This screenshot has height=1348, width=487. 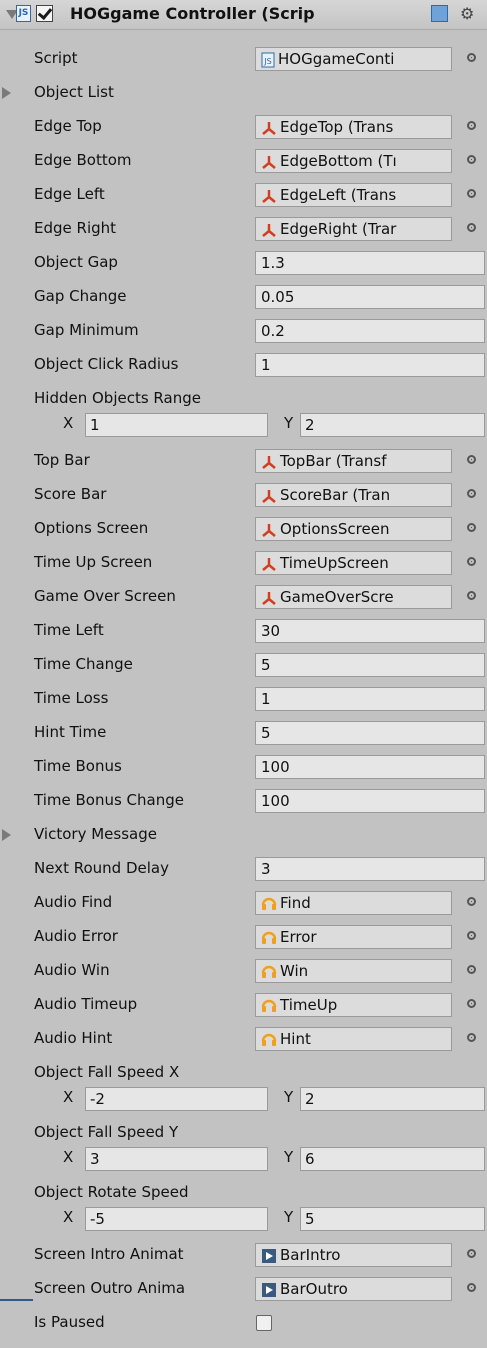 I want to click on options-screen-field: OptionsScreen, so click(x=353, y=529).